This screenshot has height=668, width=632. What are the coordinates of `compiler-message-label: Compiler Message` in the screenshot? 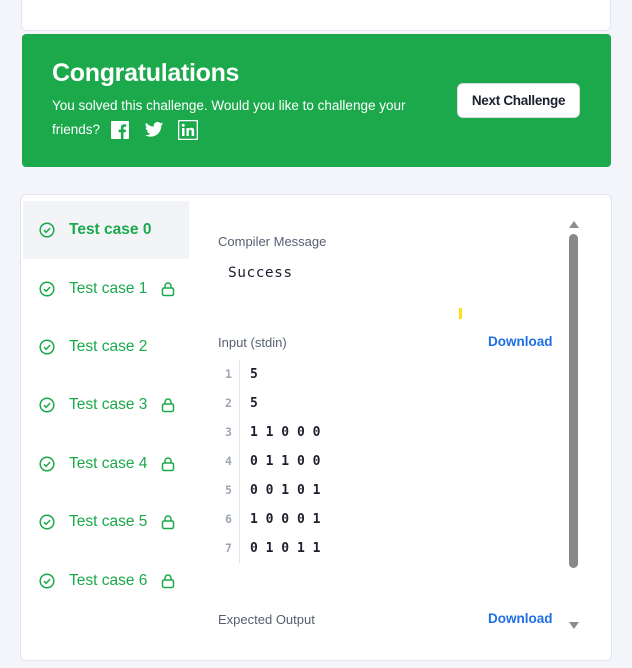 It's located at (272, 241).